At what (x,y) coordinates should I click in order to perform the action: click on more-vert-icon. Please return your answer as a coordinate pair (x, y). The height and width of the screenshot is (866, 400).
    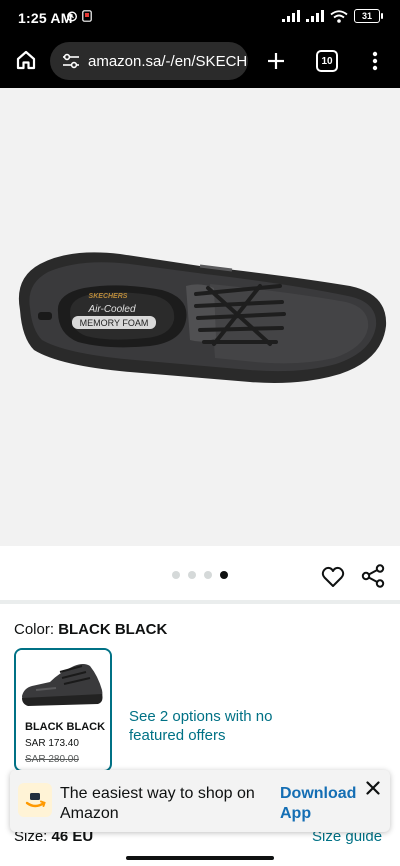
    Looking at the image, I should click on (375, 61).